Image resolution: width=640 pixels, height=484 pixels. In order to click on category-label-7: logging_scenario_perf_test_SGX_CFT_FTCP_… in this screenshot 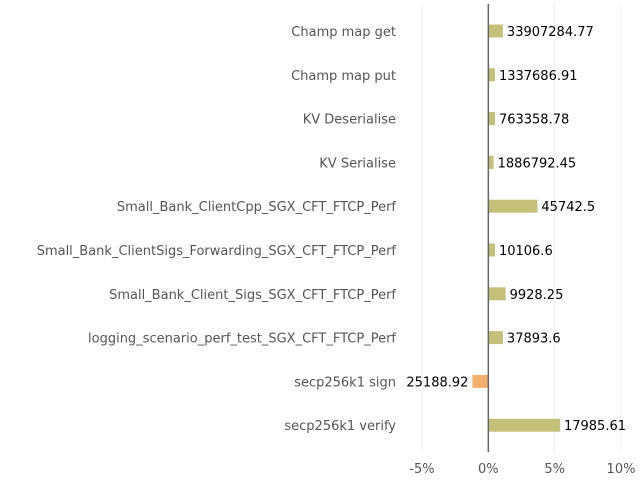, I will do `click(242, 339)`.